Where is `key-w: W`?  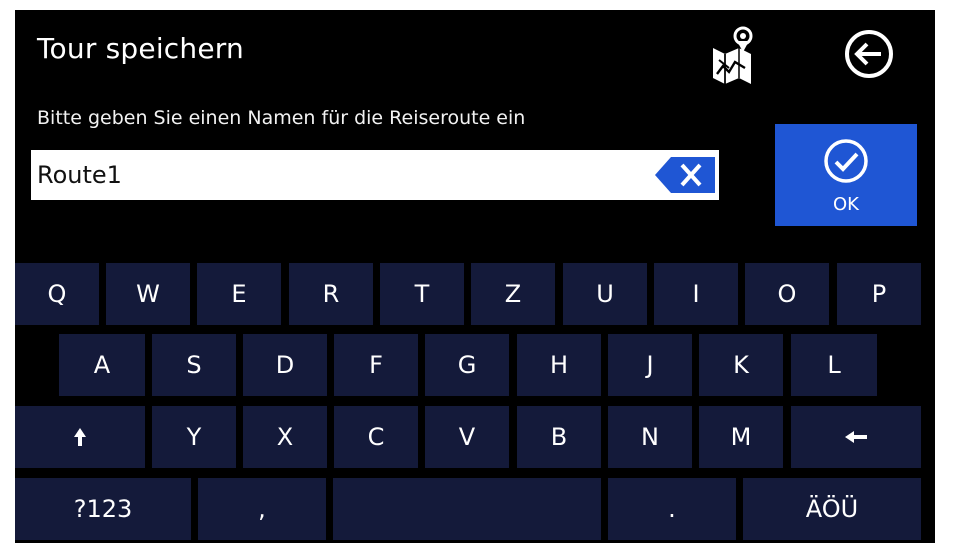 key-w: W is located at coordinates (148, 294).